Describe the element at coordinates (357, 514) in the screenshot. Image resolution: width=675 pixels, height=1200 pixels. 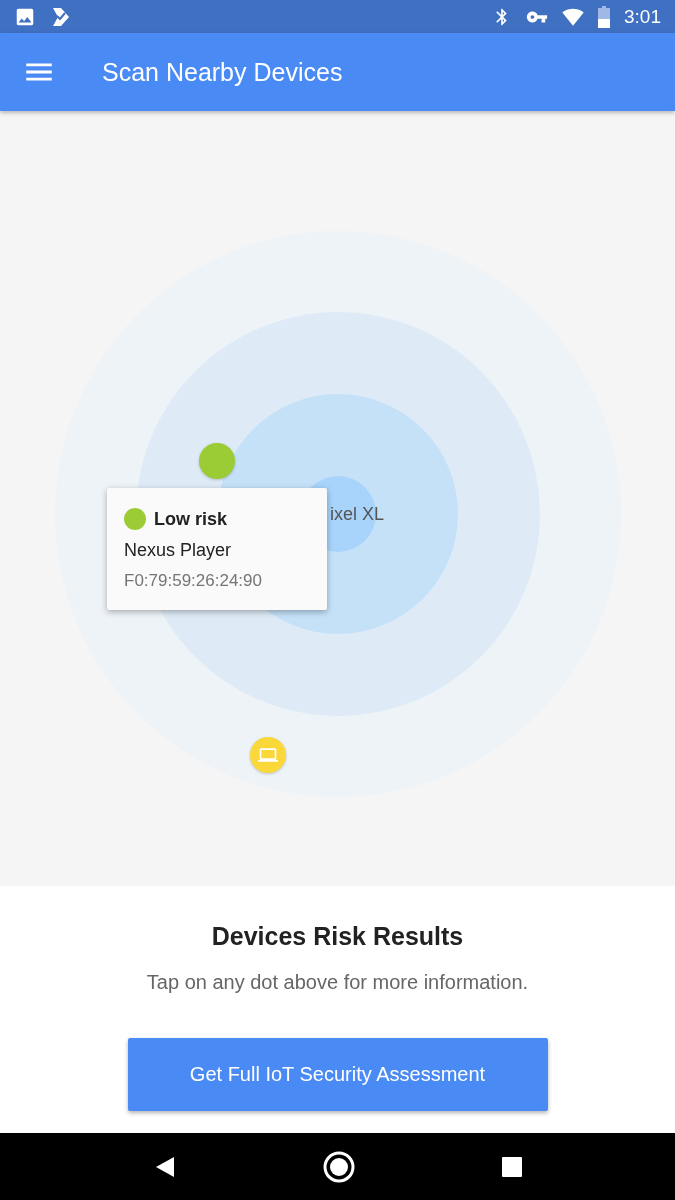
I see `device-label: ixel XL` at that location.